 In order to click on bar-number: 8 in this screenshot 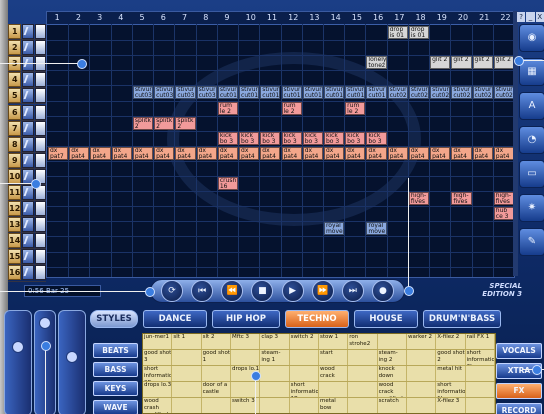, I will do `click(205, 17)`.